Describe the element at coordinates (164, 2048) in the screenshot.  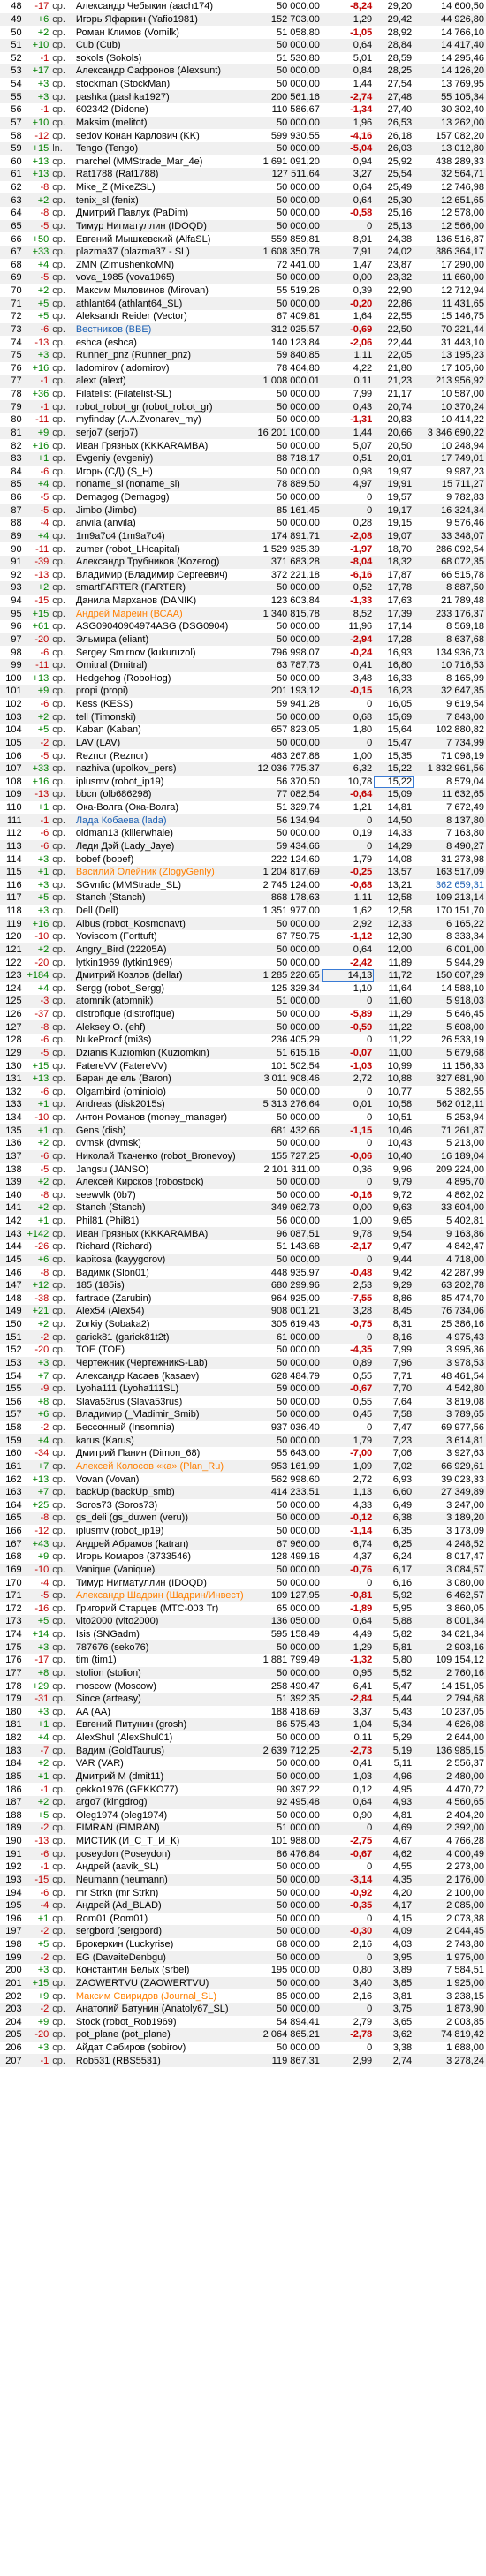
I see `participant-name-link: Айдат Сабиров (sobirov)` at that location.